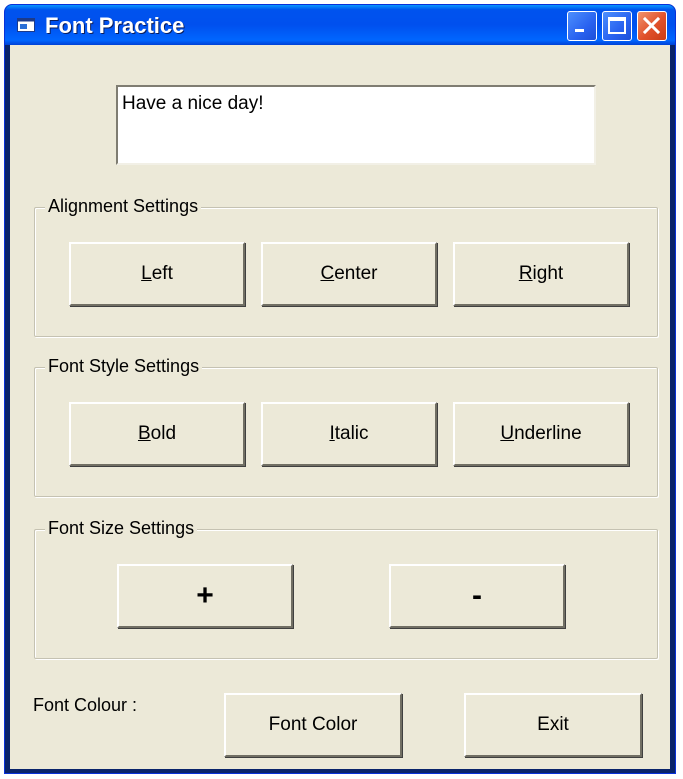 Image resolution: width=683 pixels, height=779 pixels. I want to click on maximize-icon, so click(617, 25).